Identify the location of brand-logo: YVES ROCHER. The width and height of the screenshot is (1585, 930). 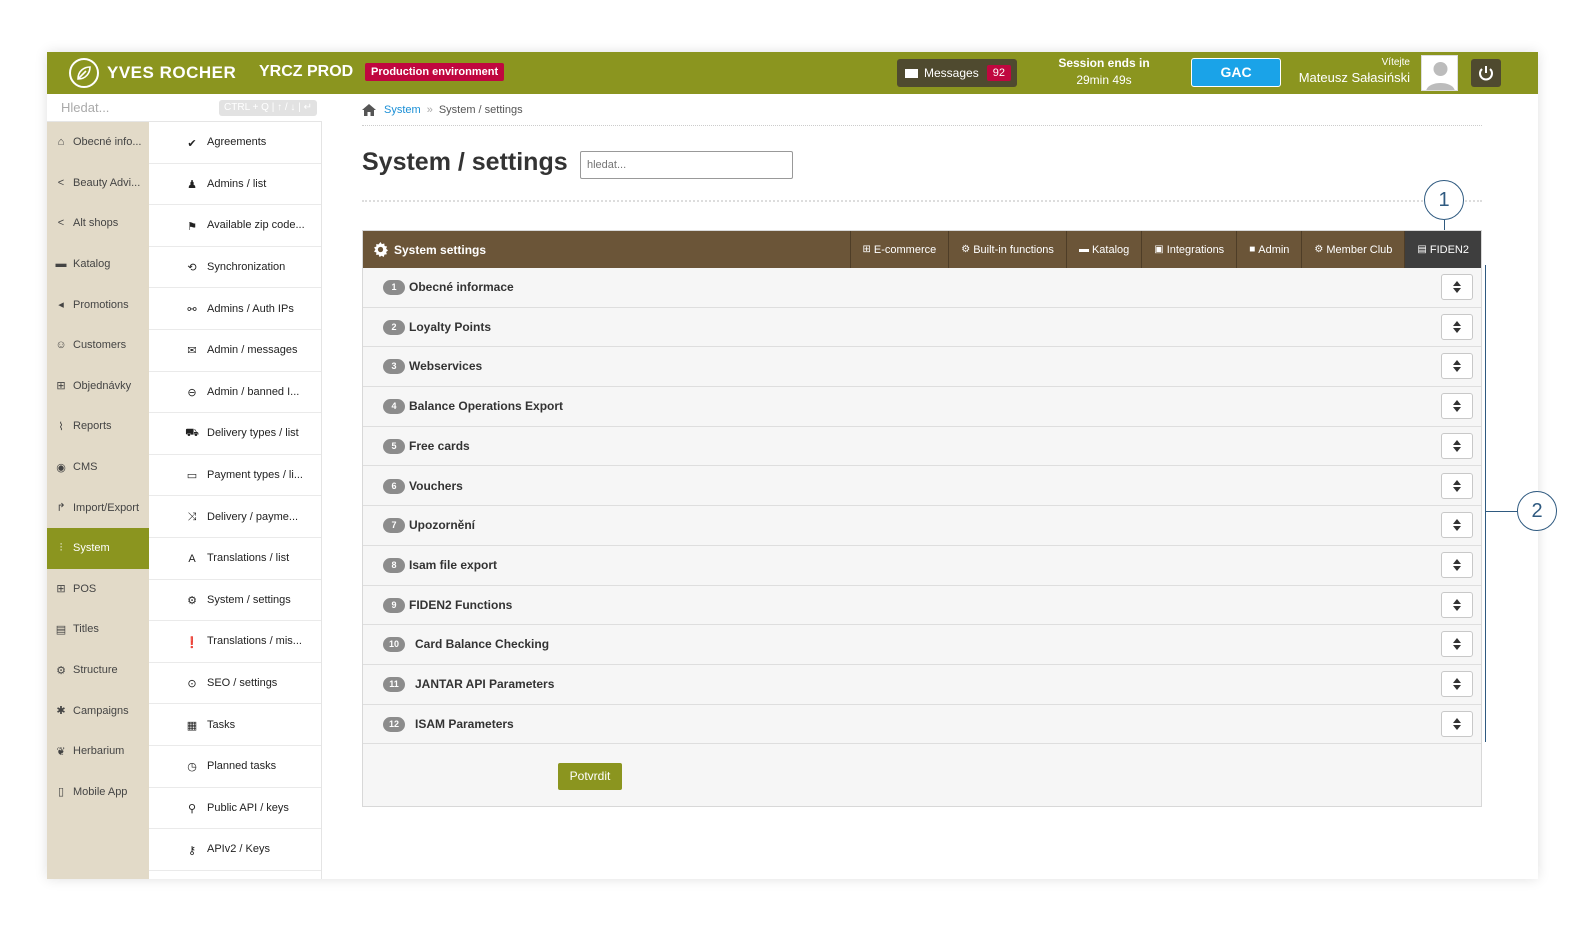
(152, 73).